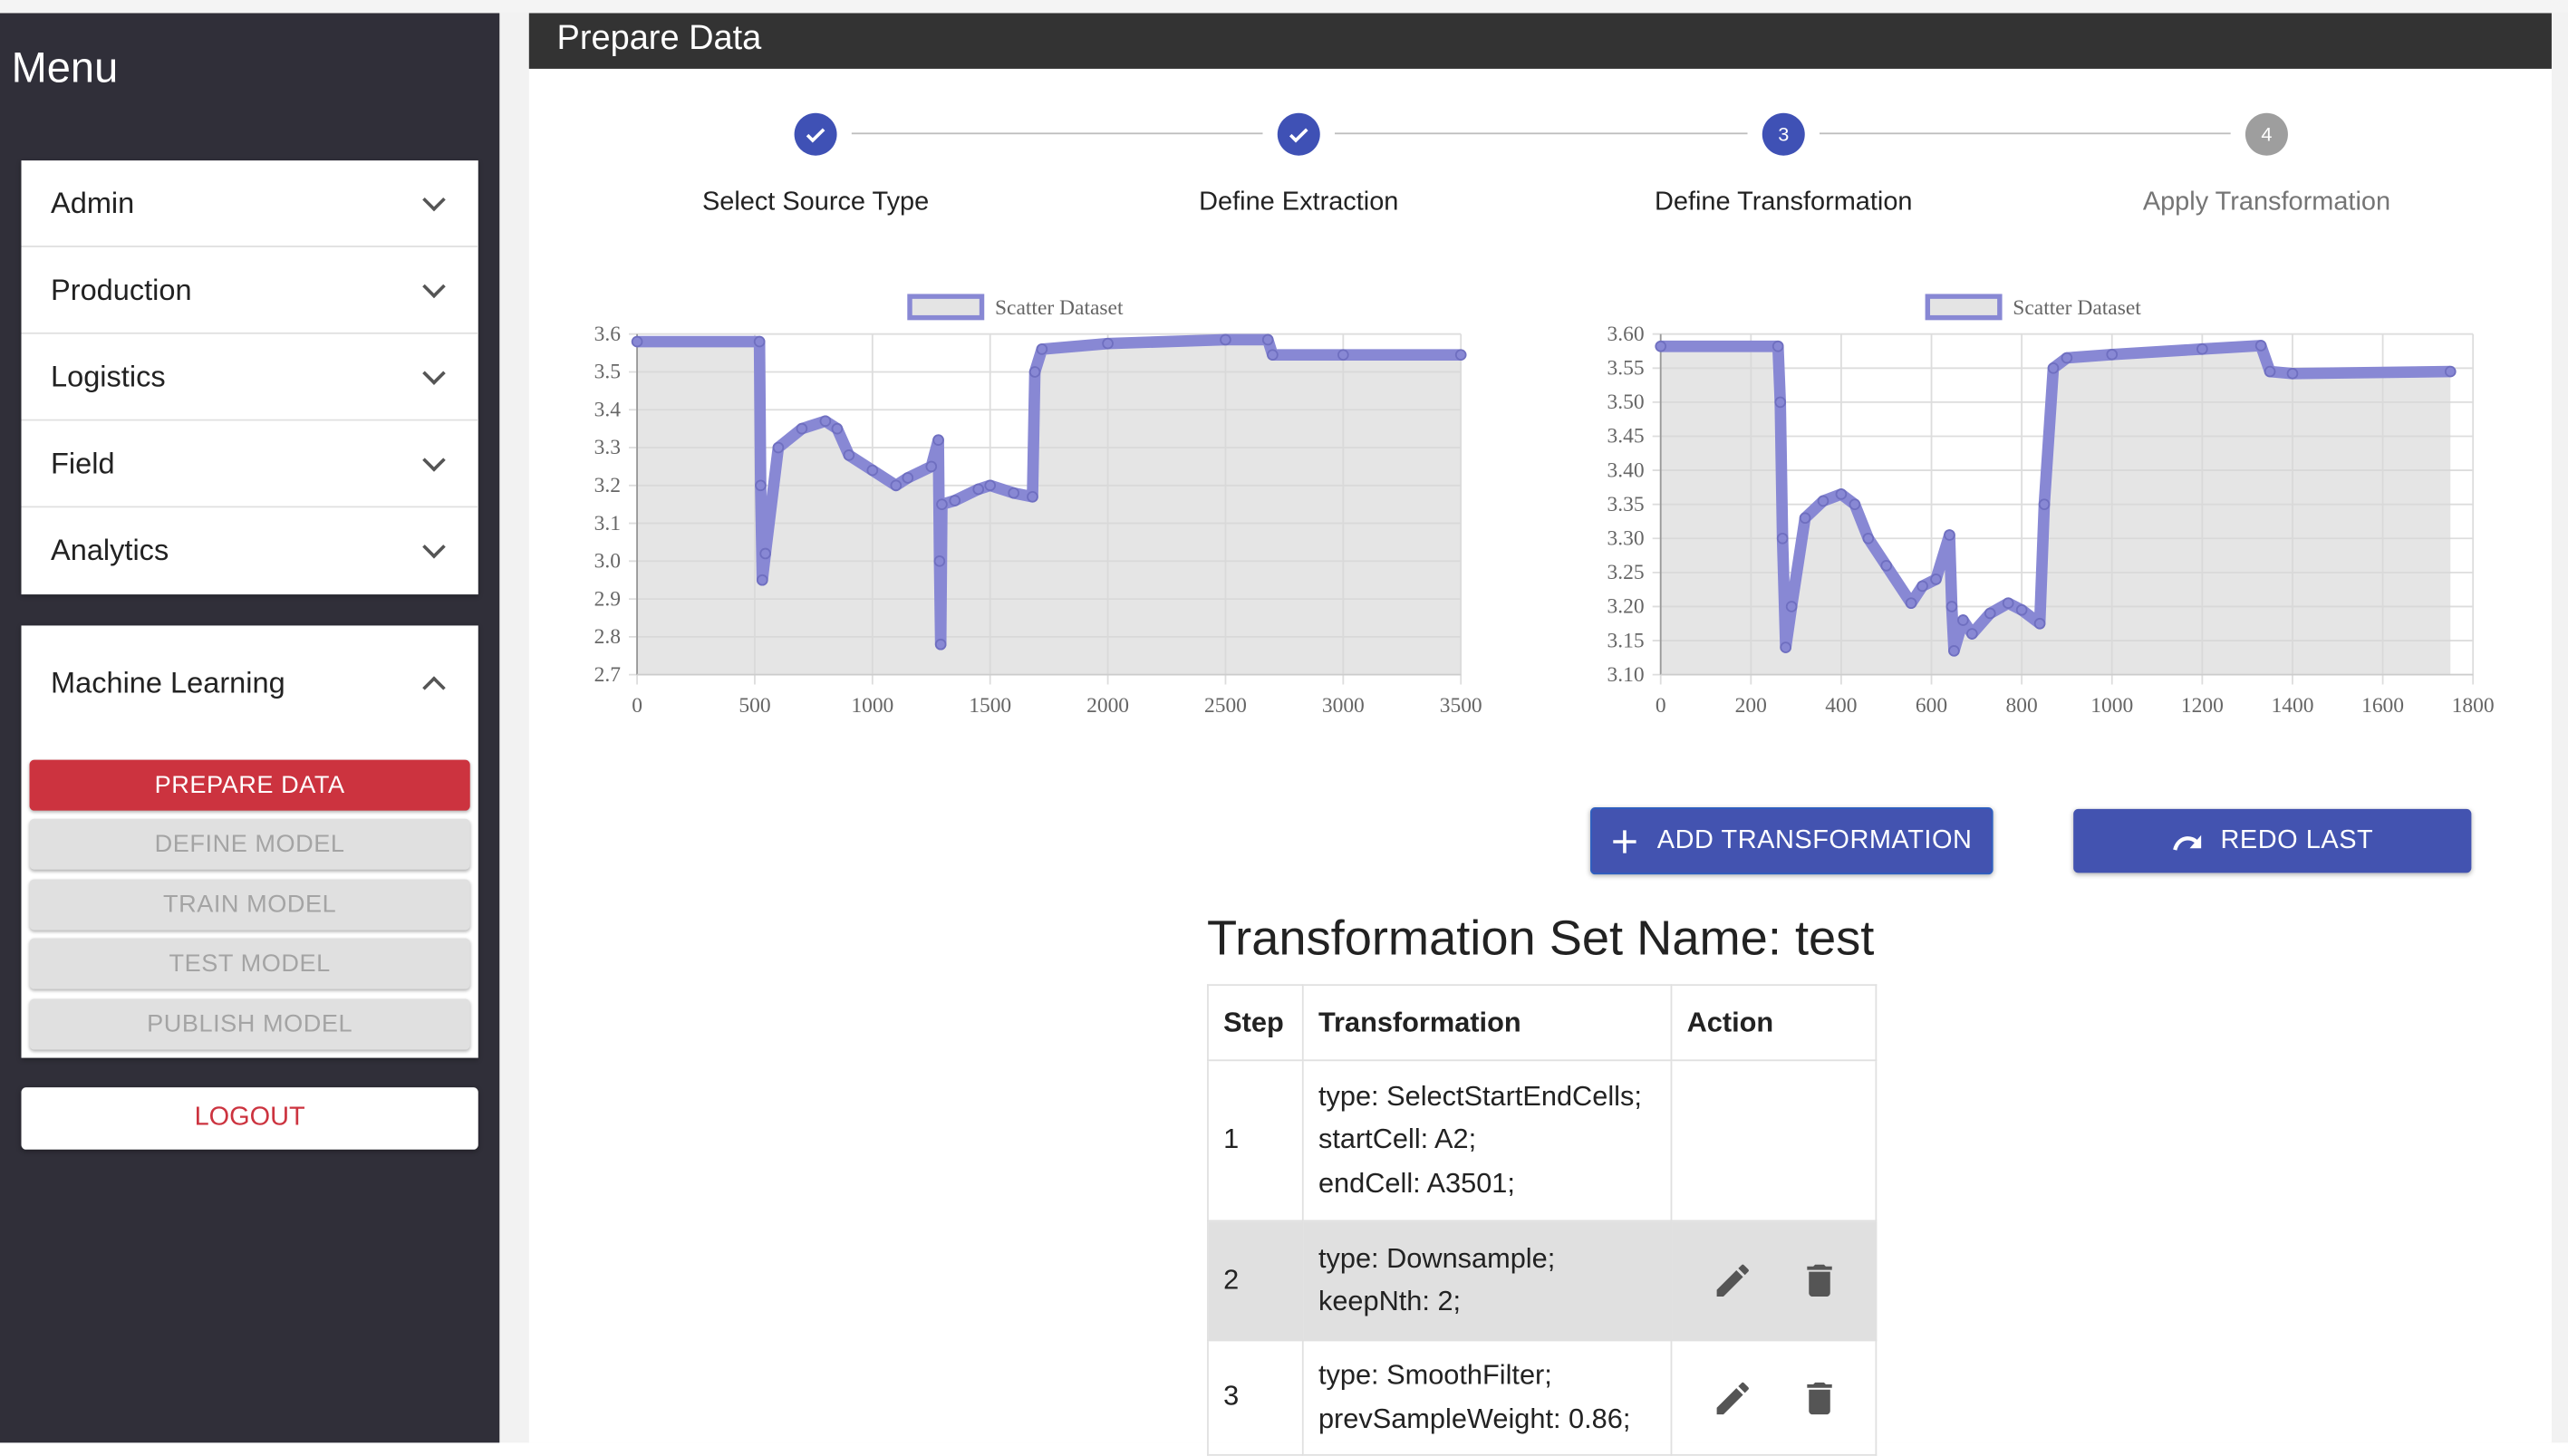 The height and width of the screenshot is (1456, 2568). What do you see at coordinates (872, 706) in the screenshot?
I see `x-tick-label: 1000` at bounding box center [872, 706].